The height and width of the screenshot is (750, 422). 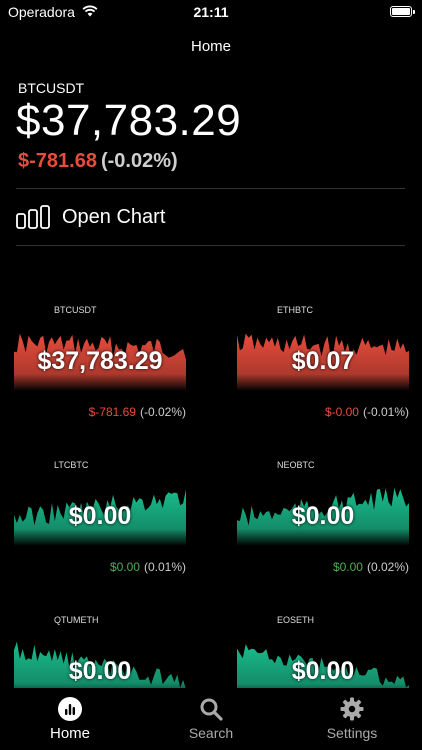 I want to click on open-chart-label: Open Chart, so click(x=114, y=216).